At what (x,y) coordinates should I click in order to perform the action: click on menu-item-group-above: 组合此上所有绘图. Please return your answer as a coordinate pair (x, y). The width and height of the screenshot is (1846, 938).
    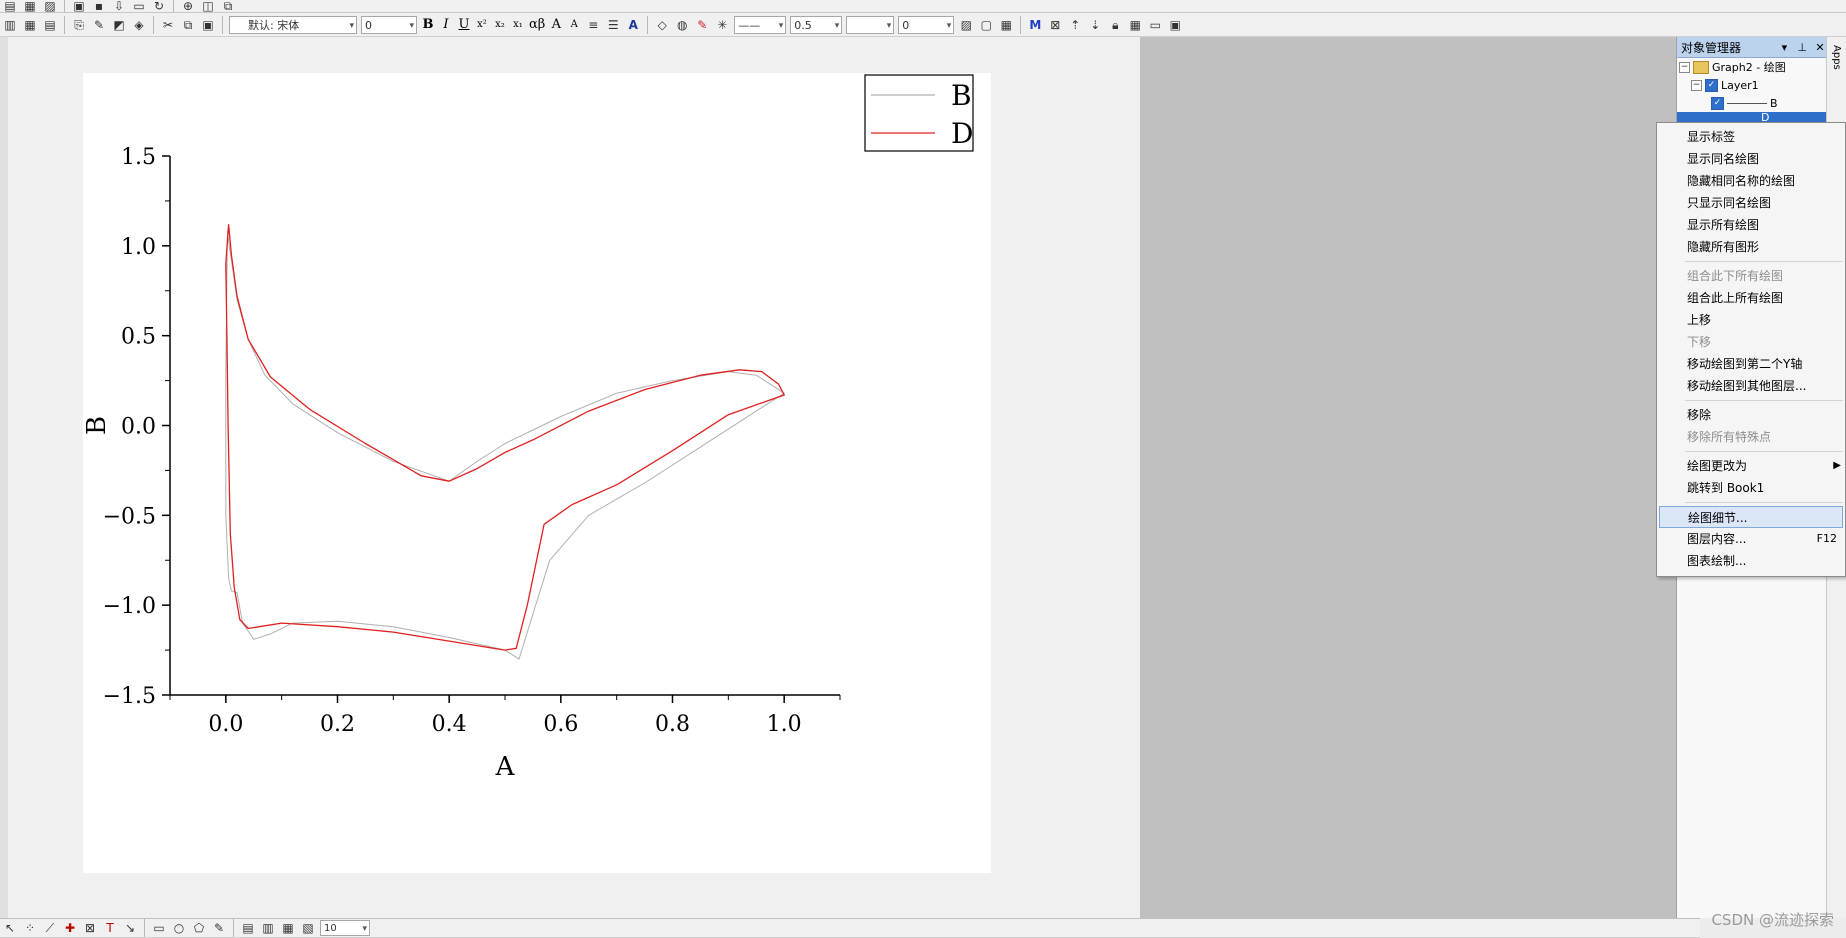
    Looking at the image, I should click on (1751, 298).